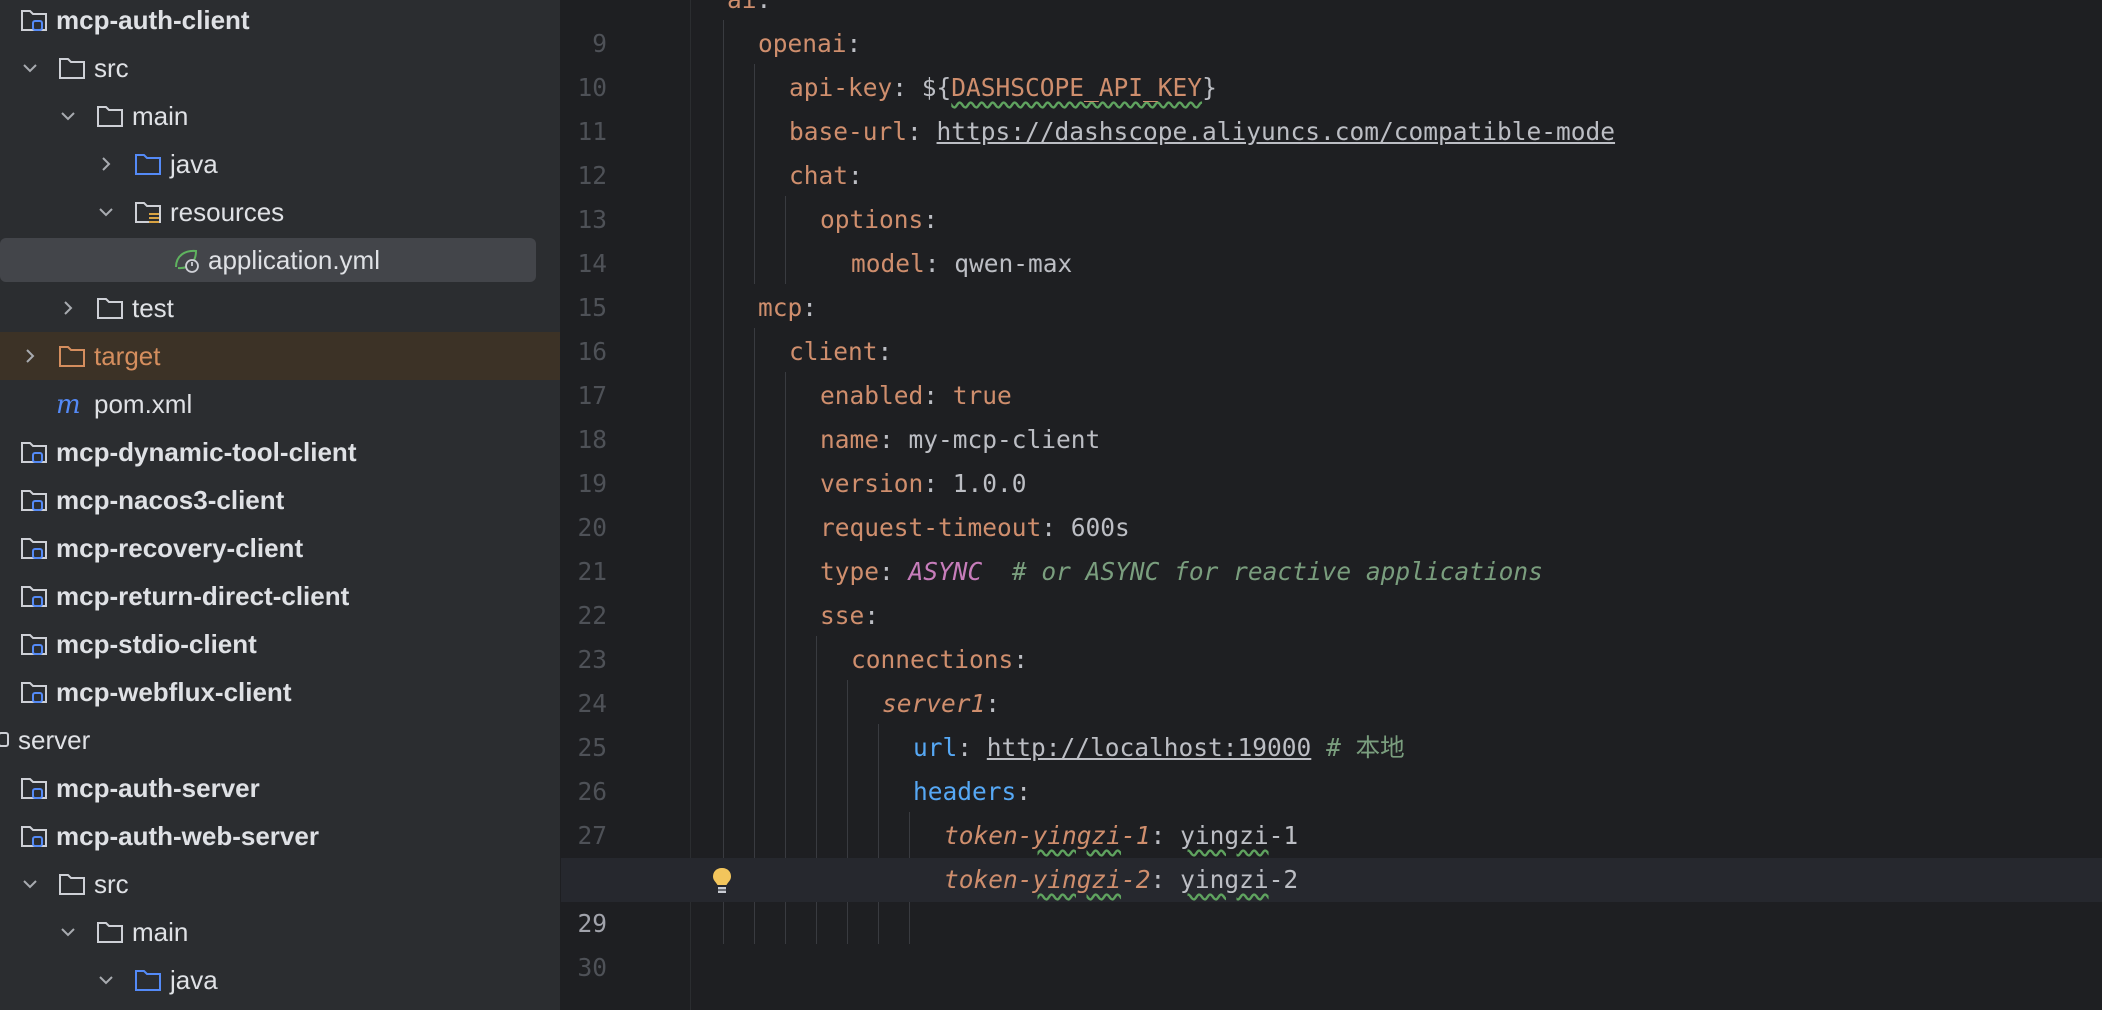 The width and height of the screenshot is (2102, 1010). What do you see at coordinates (931, 527) in the screenshot?
I see `yaml-key: request-timeout` at bounding box center [931, 527].